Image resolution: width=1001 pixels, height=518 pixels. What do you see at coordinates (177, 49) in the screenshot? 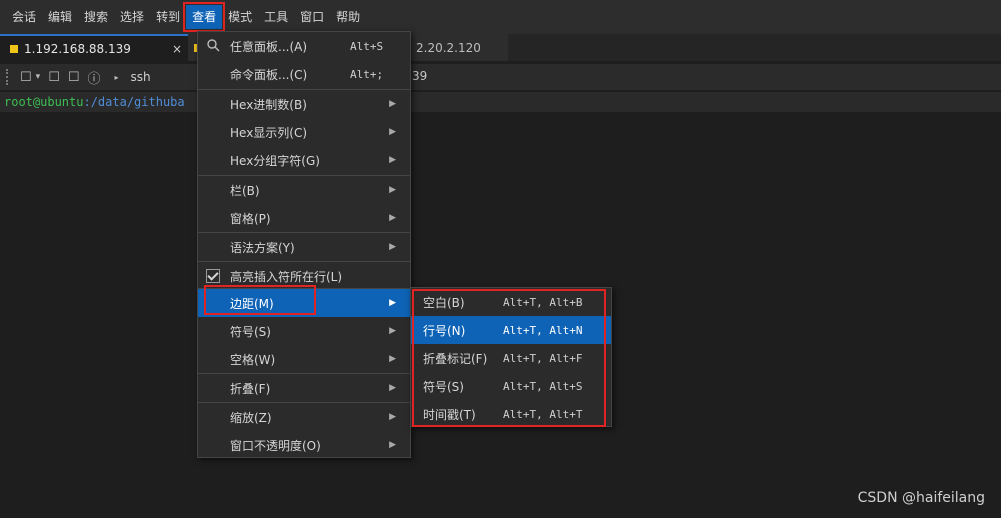
I see `close-icon: ×` at bounding box center [177, 49].